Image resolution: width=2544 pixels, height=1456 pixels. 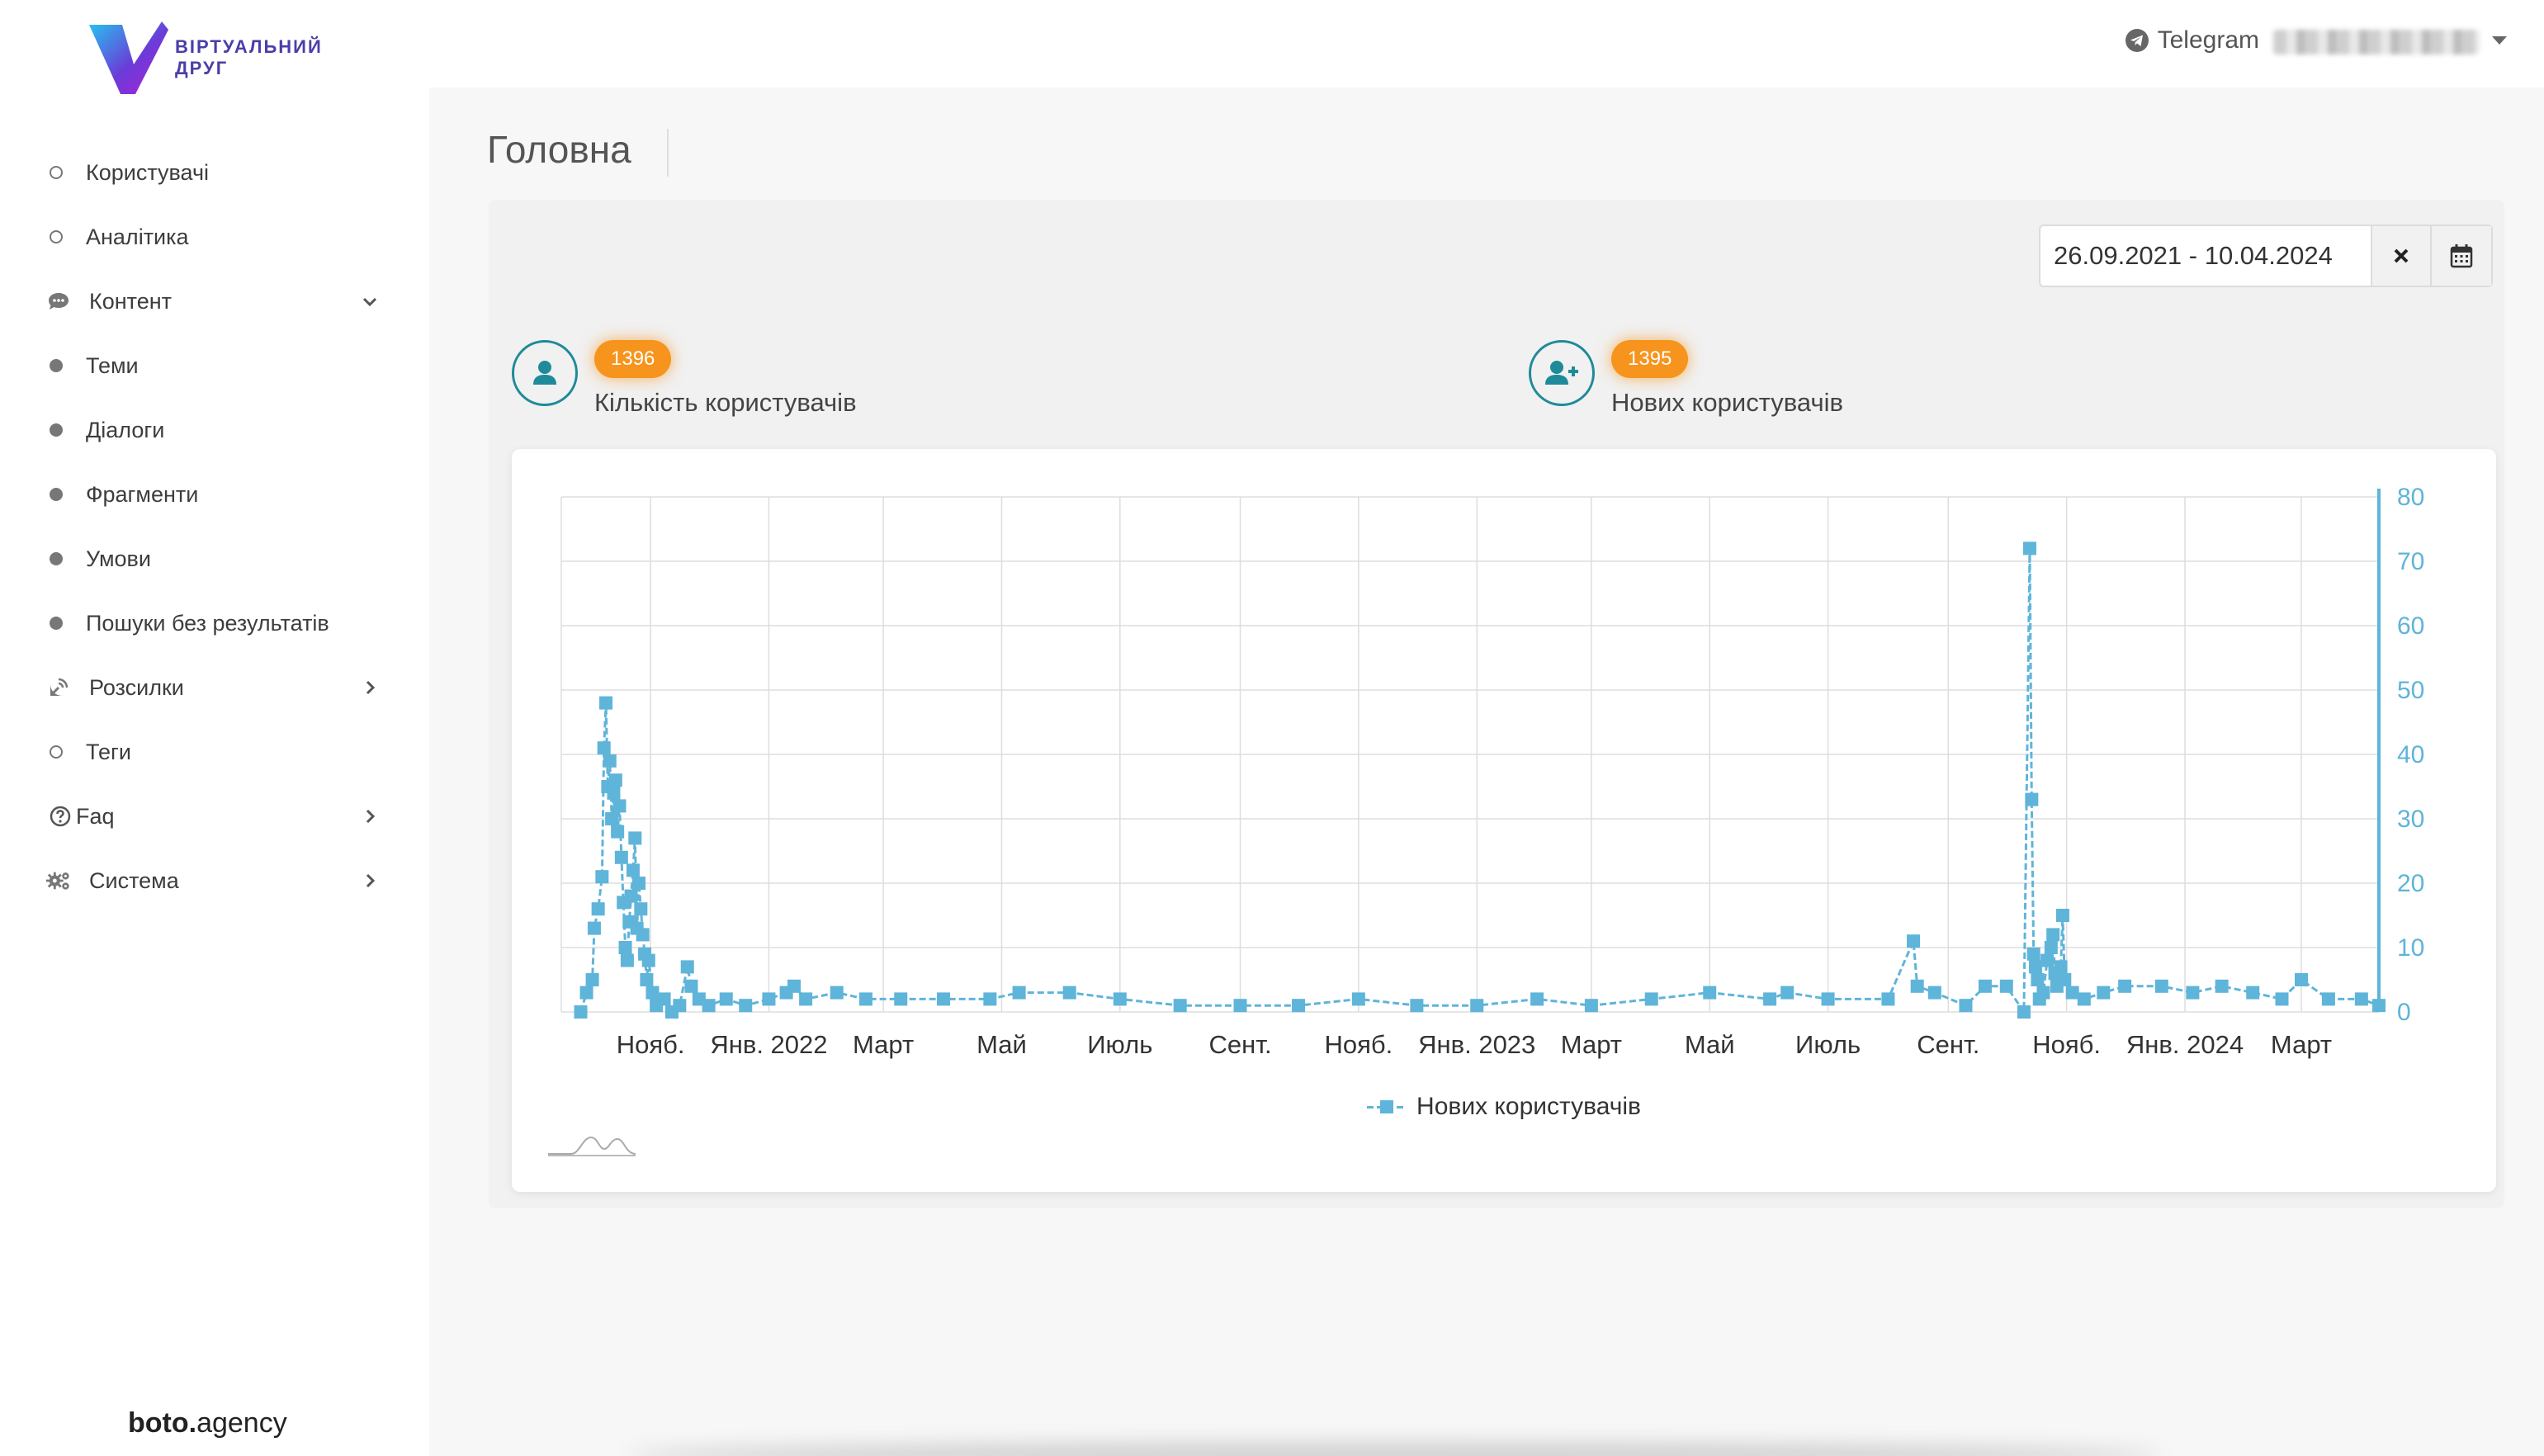 What do you see at coordinates (215, 559) in the screenshot?
I see `sidebar-item-conditions: Умови` at bounding box center [215, 559].